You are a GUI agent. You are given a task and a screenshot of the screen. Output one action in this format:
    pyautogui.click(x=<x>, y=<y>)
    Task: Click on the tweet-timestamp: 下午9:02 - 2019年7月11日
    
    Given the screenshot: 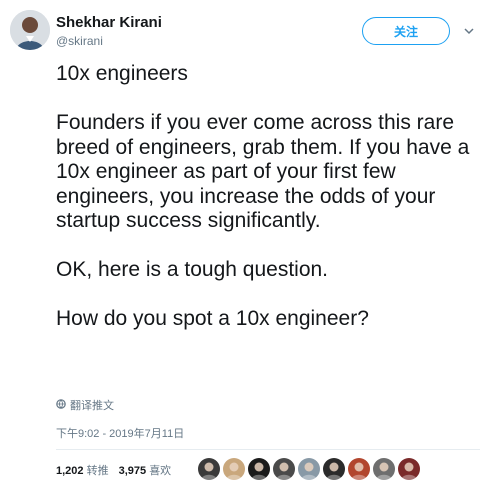 What is the action you would take?
    pyautogui.click(x=120, y=433)
    